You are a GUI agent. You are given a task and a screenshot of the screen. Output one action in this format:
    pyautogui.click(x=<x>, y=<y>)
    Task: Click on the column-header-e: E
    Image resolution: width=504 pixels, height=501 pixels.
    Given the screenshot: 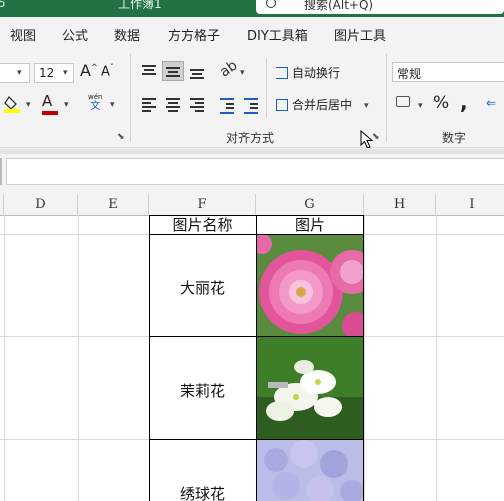 What is the action you would take?
    pyautogui.click(x=113, y=205)
    